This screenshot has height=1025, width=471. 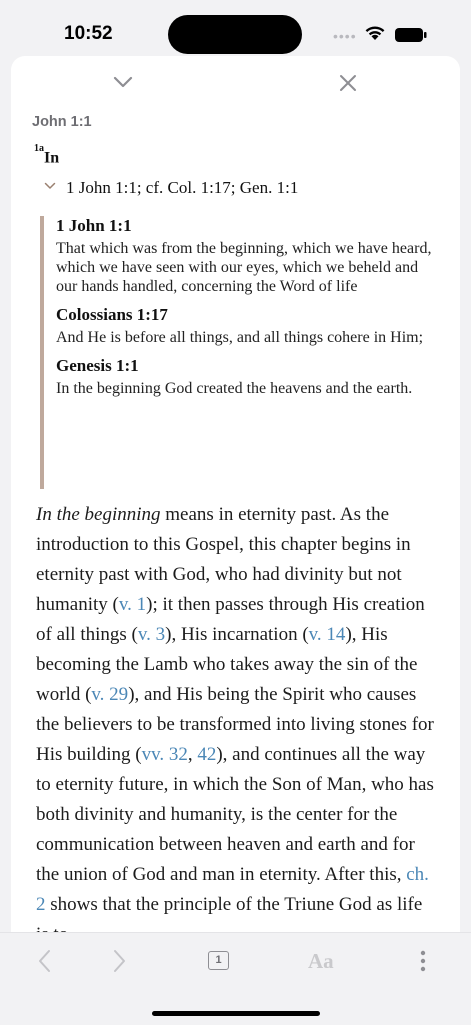 What do you see at coordinates (423, 961) in the screenshot?
I see `more-options-icon` at bounding box center [423, 961].